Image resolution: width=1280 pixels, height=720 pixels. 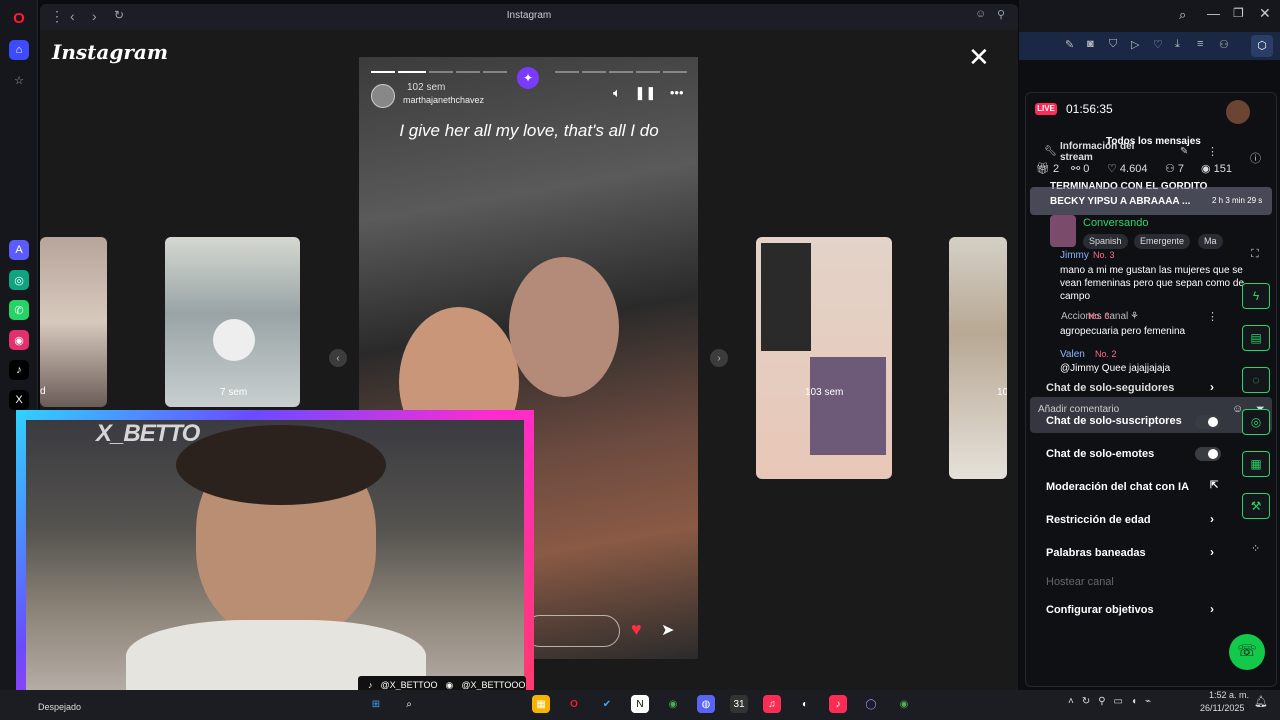 I want to click on wrench-icon: ⚒, so click(x=1256, y=506).